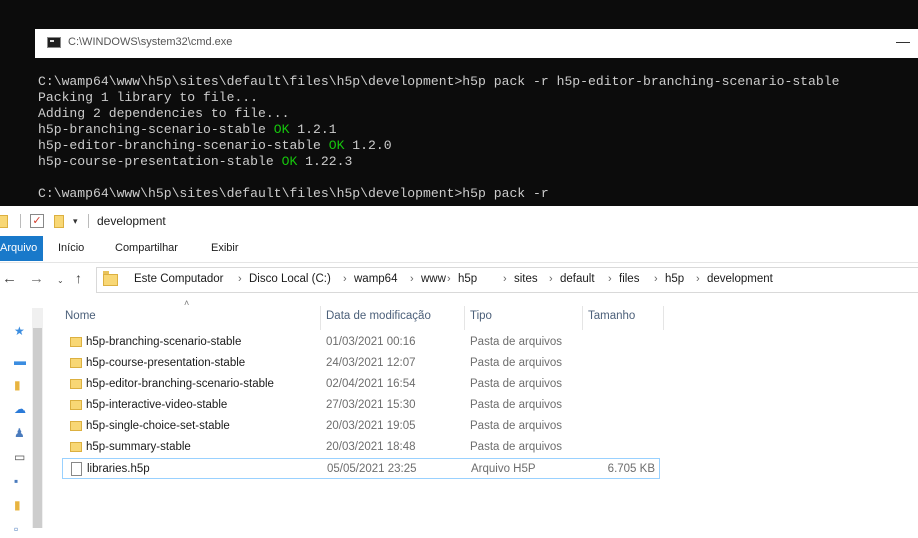  What do you see at coordinates (138, 447) in the screenshot?
I see `file-name: h5p-summary-stable` at bounding box center [138, 447].